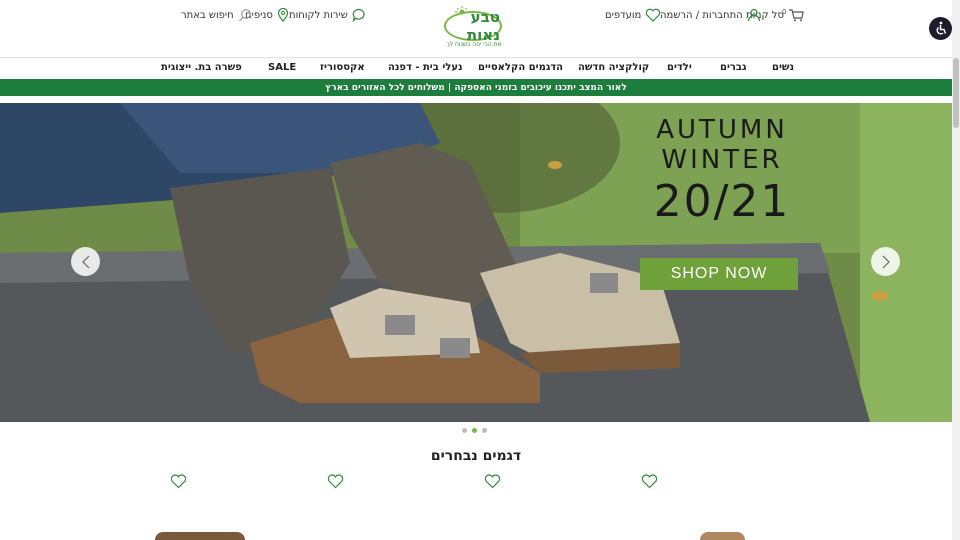  Describe the element at coordinates (653, 15) in the screenshot. I see `heart-icon` at that location.